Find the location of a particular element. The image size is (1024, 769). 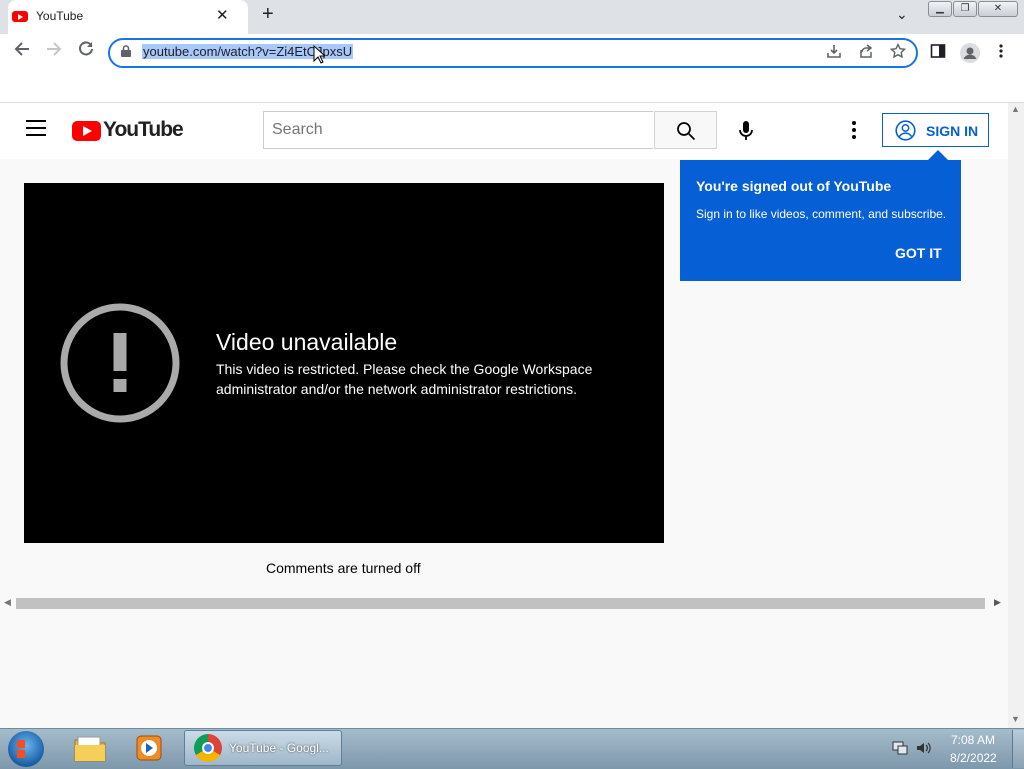

show-desktop-button is located at coordinates (1018, 749).